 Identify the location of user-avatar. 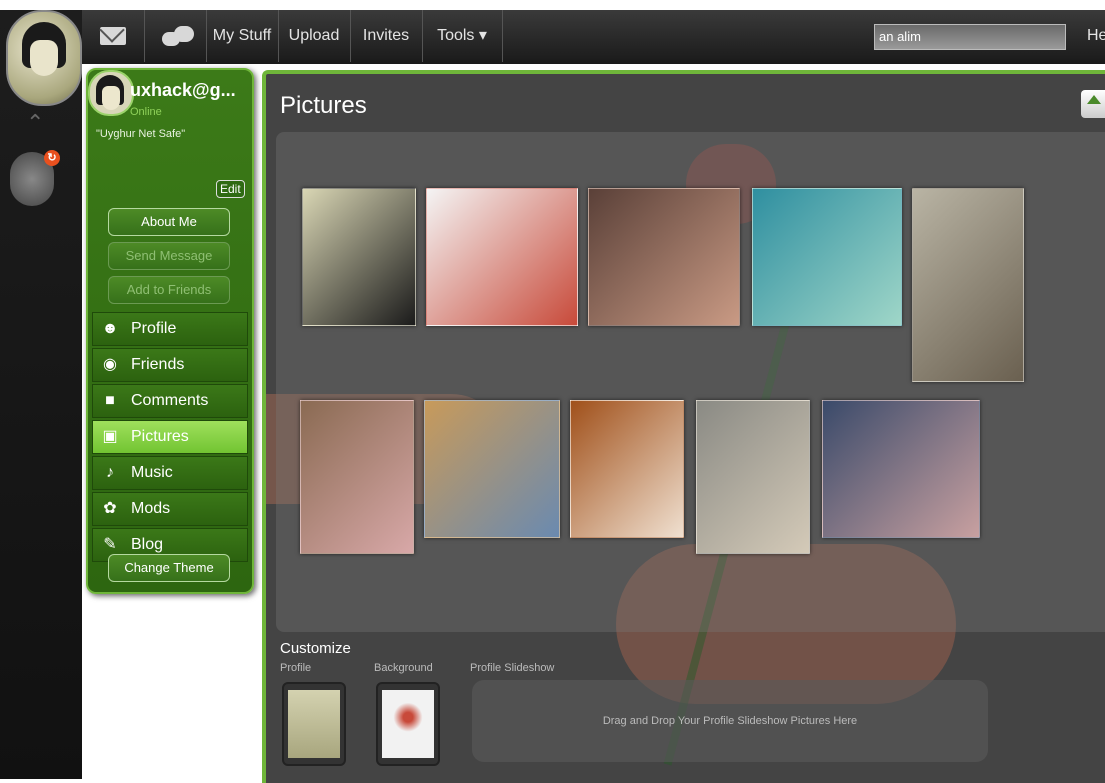
(44, 58).